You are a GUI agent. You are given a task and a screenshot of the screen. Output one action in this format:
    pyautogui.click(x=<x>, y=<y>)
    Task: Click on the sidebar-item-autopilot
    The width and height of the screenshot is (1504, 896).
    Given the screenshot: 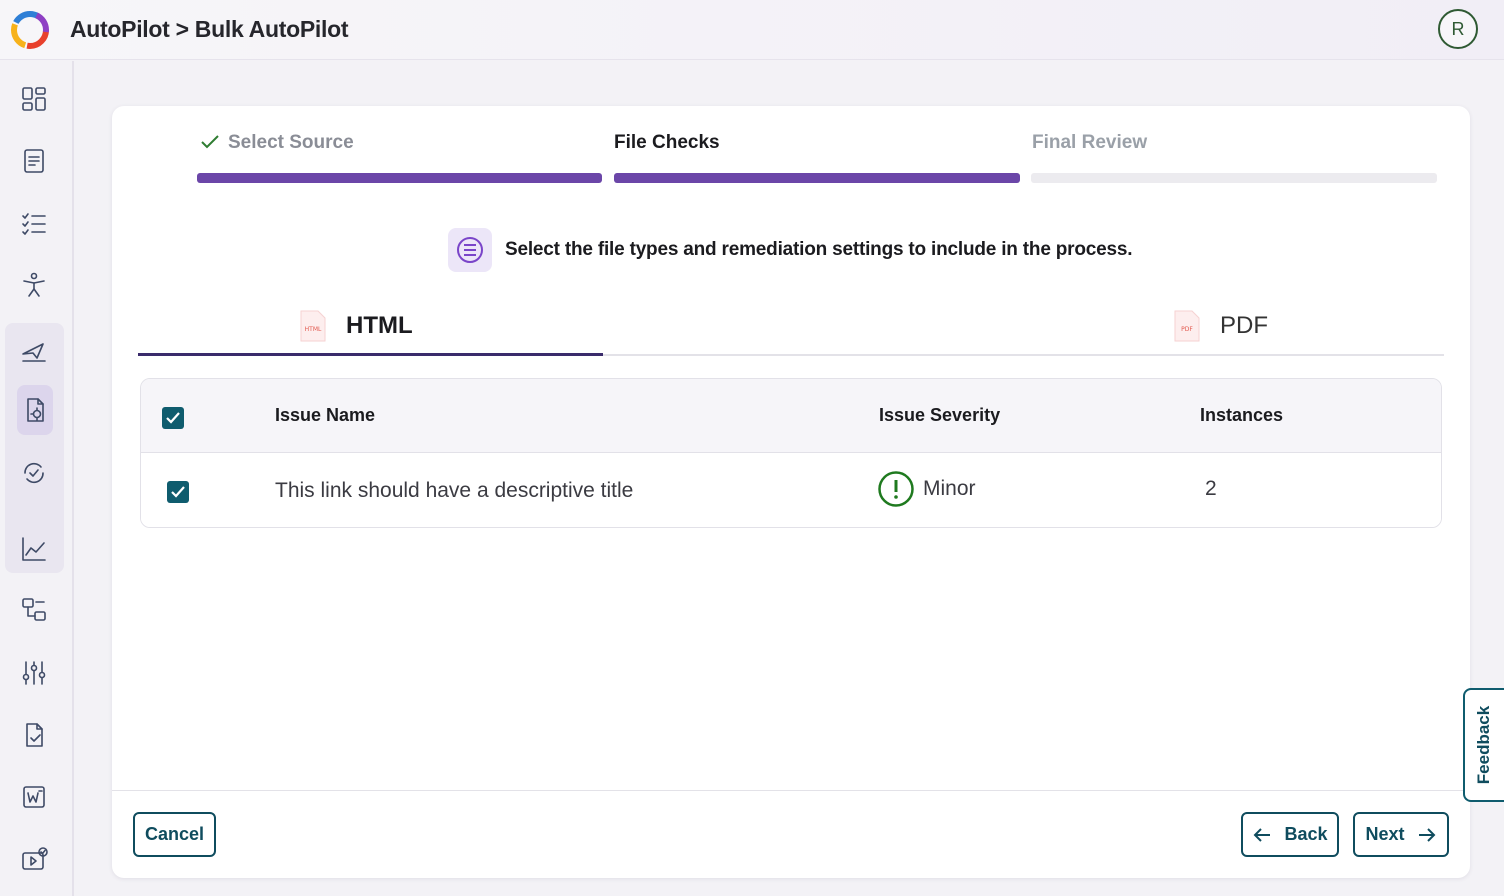 What is the action you would take?
    pyautogui.click(x=34, y=351)
    